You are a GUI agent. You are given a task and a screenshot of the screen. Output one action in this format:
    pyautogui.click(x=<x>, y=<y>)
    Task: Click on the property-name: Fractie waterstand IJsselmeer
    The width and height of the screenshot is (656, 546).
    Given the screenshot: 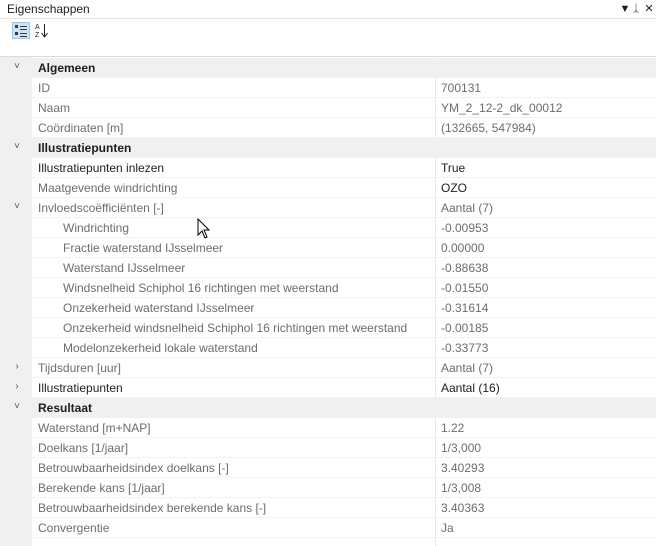 What is the action you would take?
    pyautogui.click(x=143, y=248)
    